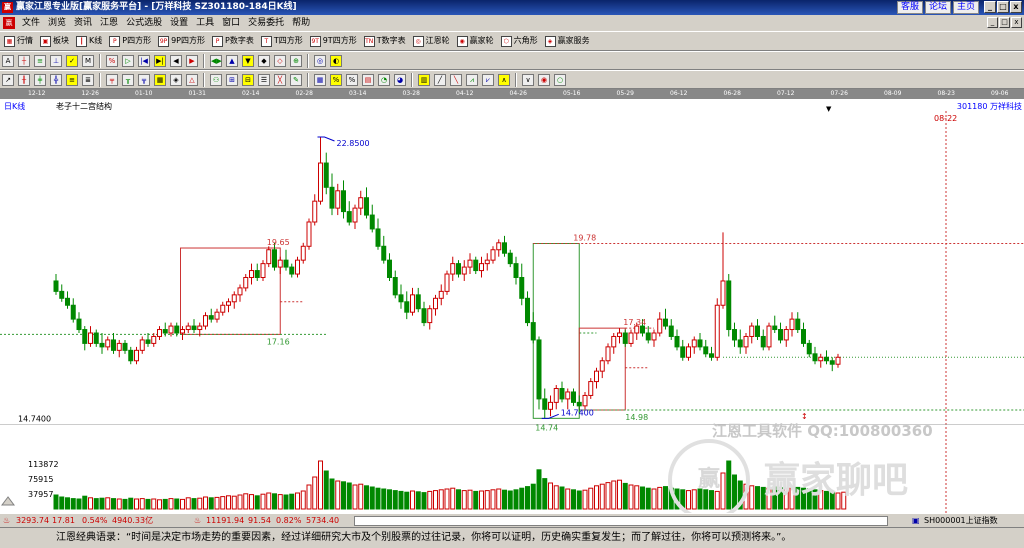 This screenshot has width=1024, height=548. What do you see at coordinates (233, 41) in the screenshot?
I see `p-number-table-button: P P数字表` at bounding box center [233, 41].